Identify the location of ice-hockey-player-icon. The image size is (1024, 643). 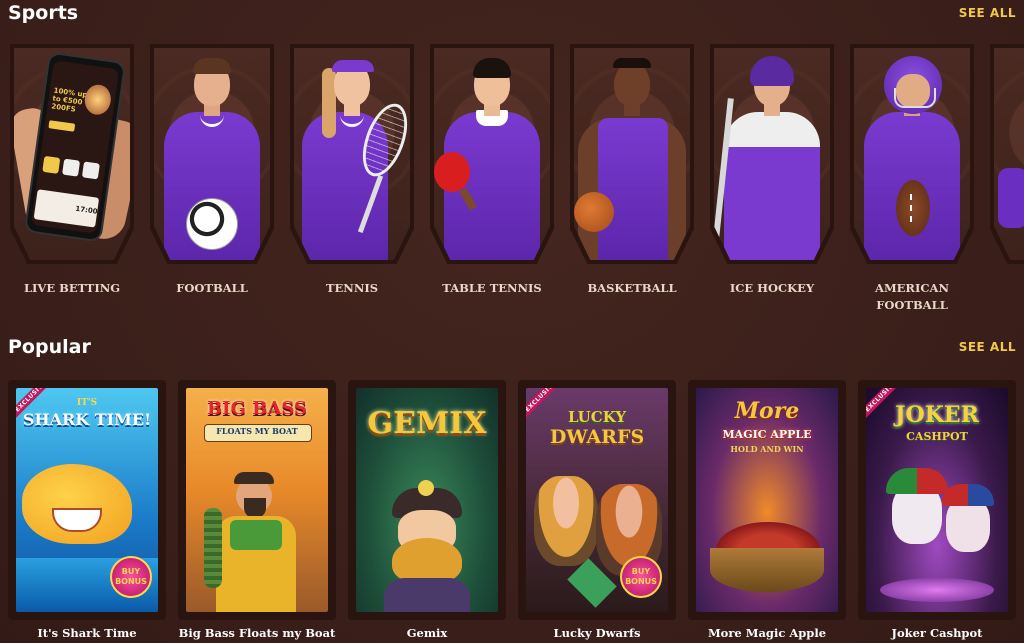
(772, 154).